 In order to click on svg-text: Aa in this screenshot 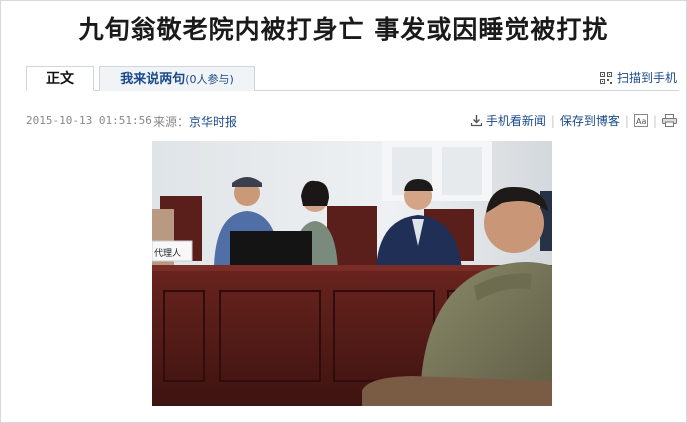, I will do `click(641, 121)`.